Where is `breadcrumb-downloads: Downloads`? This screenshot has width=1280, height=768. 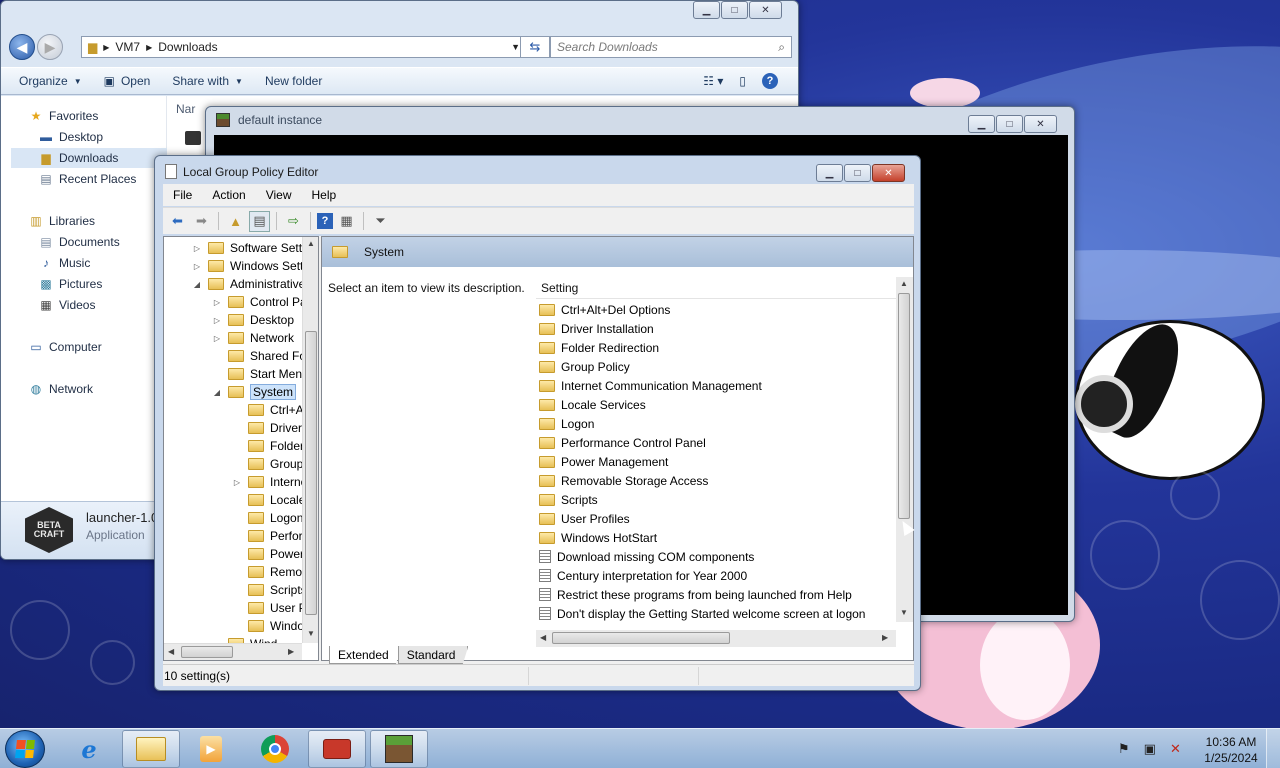 breadcrumb-downloads: Downloads is located at coordinates (187, 47).